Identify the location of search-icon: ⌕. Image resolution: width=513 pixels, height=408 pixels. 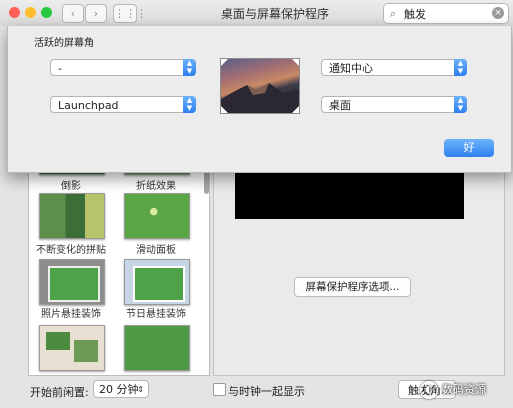
(393, 13).